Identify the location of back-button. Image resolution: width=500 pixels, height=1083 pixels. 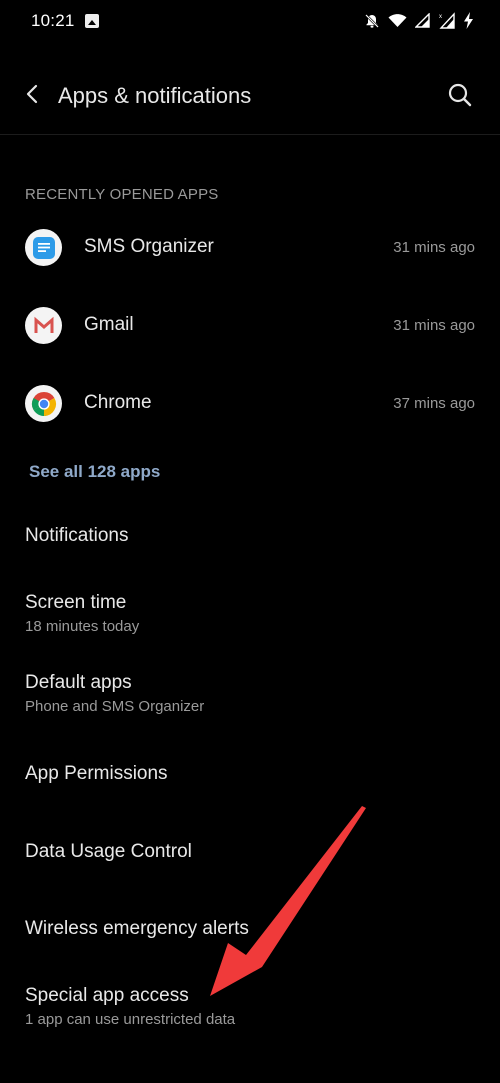
(33, 94).